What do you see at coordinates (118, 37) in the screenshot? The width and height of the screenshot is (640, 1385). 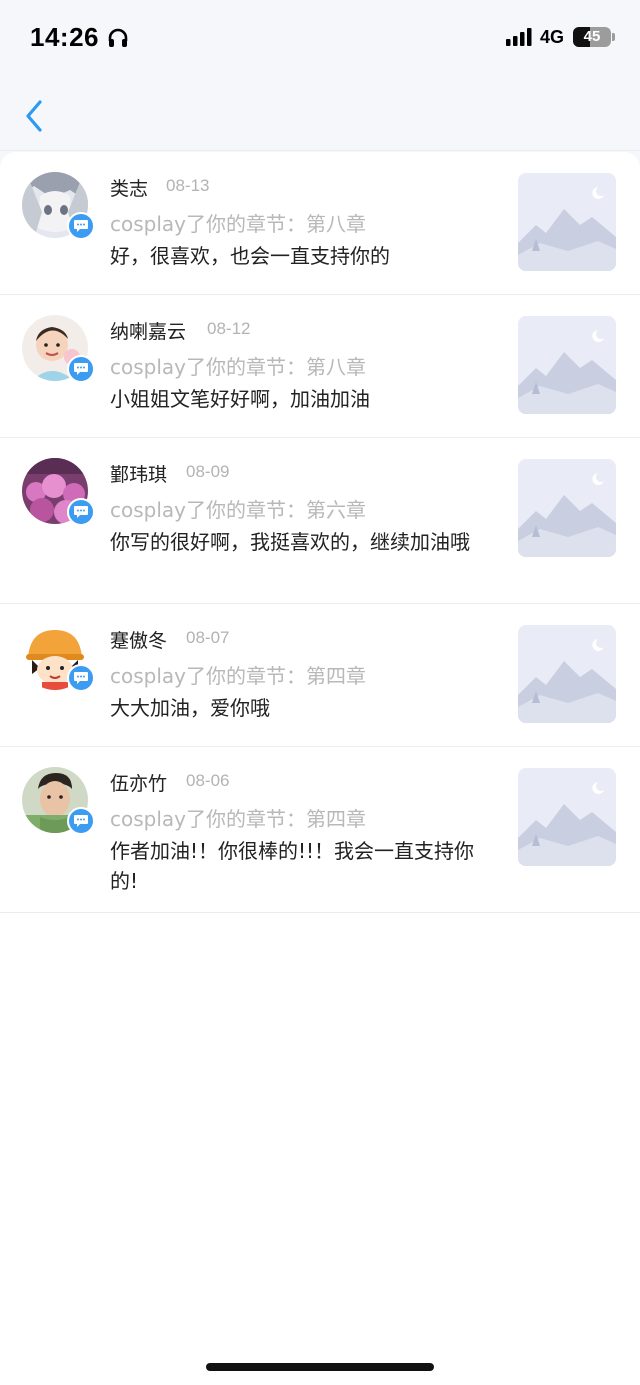 I see `headphone-icon` at bounding box center [118, 37].